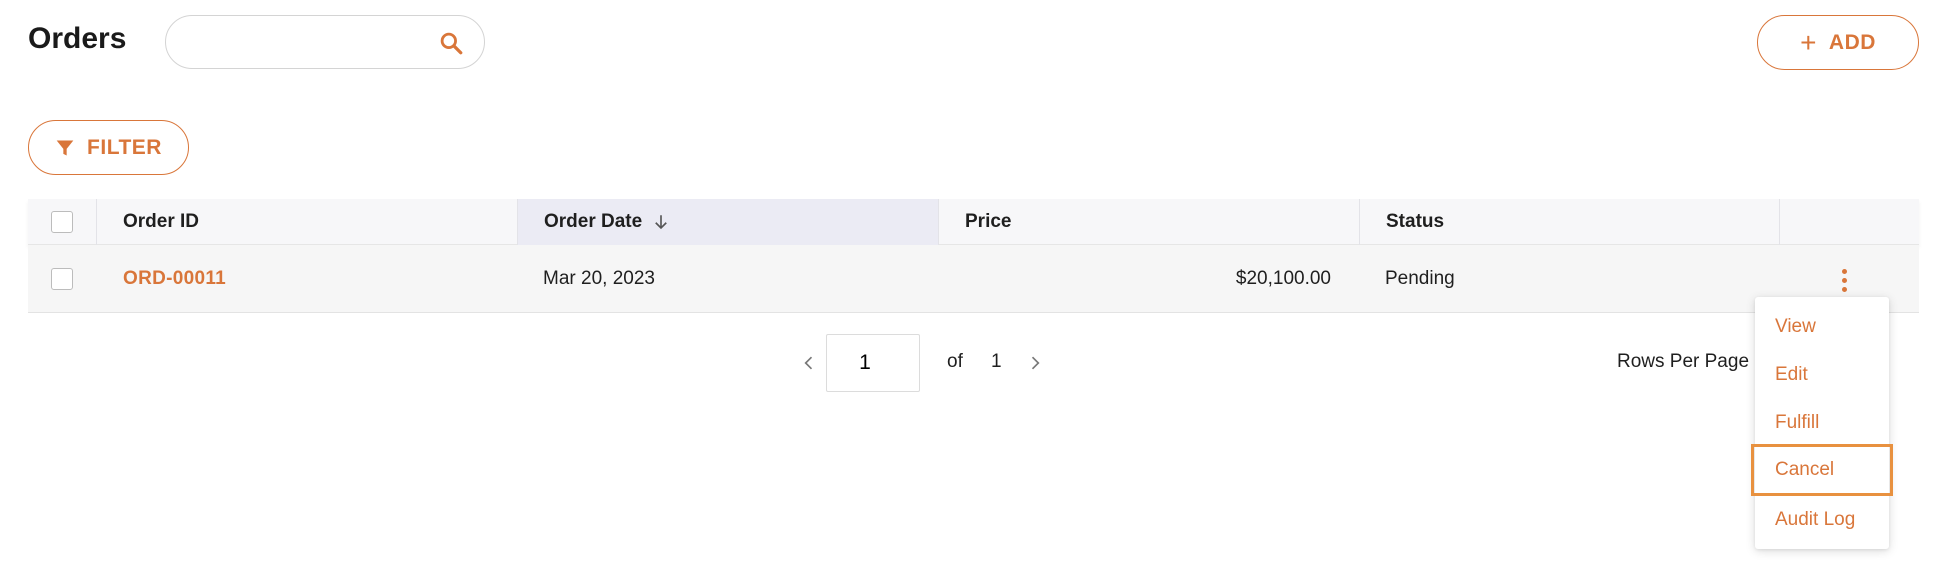 The height and width of the screenshot is (576, 1946). Describe the element at coordinates (77, 38) in the screenshot. I see `page-title: Orders` at that location.